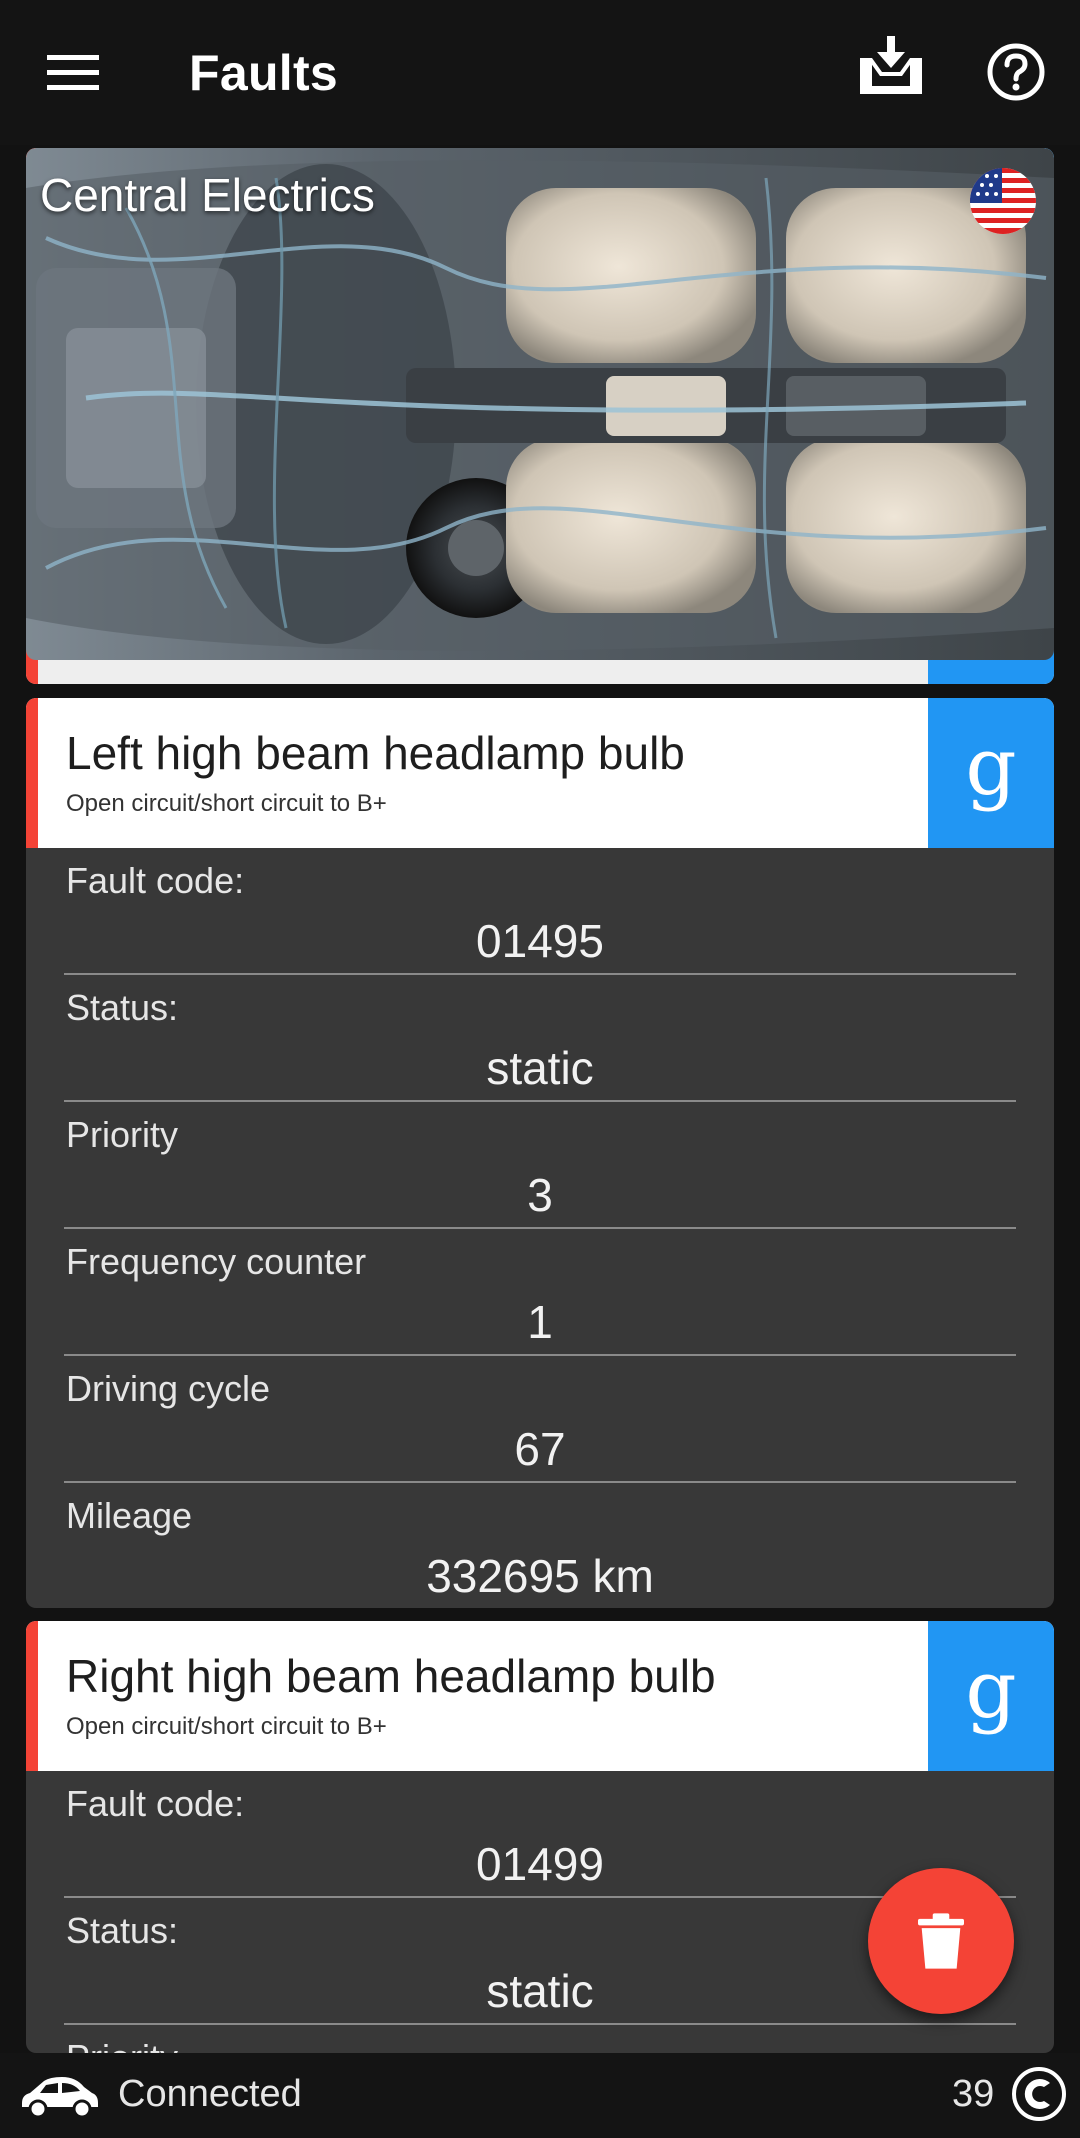 Image resolution: width=1080 pixels, height=2138 pixels. I want to click on menu-button, so click(73, 73).